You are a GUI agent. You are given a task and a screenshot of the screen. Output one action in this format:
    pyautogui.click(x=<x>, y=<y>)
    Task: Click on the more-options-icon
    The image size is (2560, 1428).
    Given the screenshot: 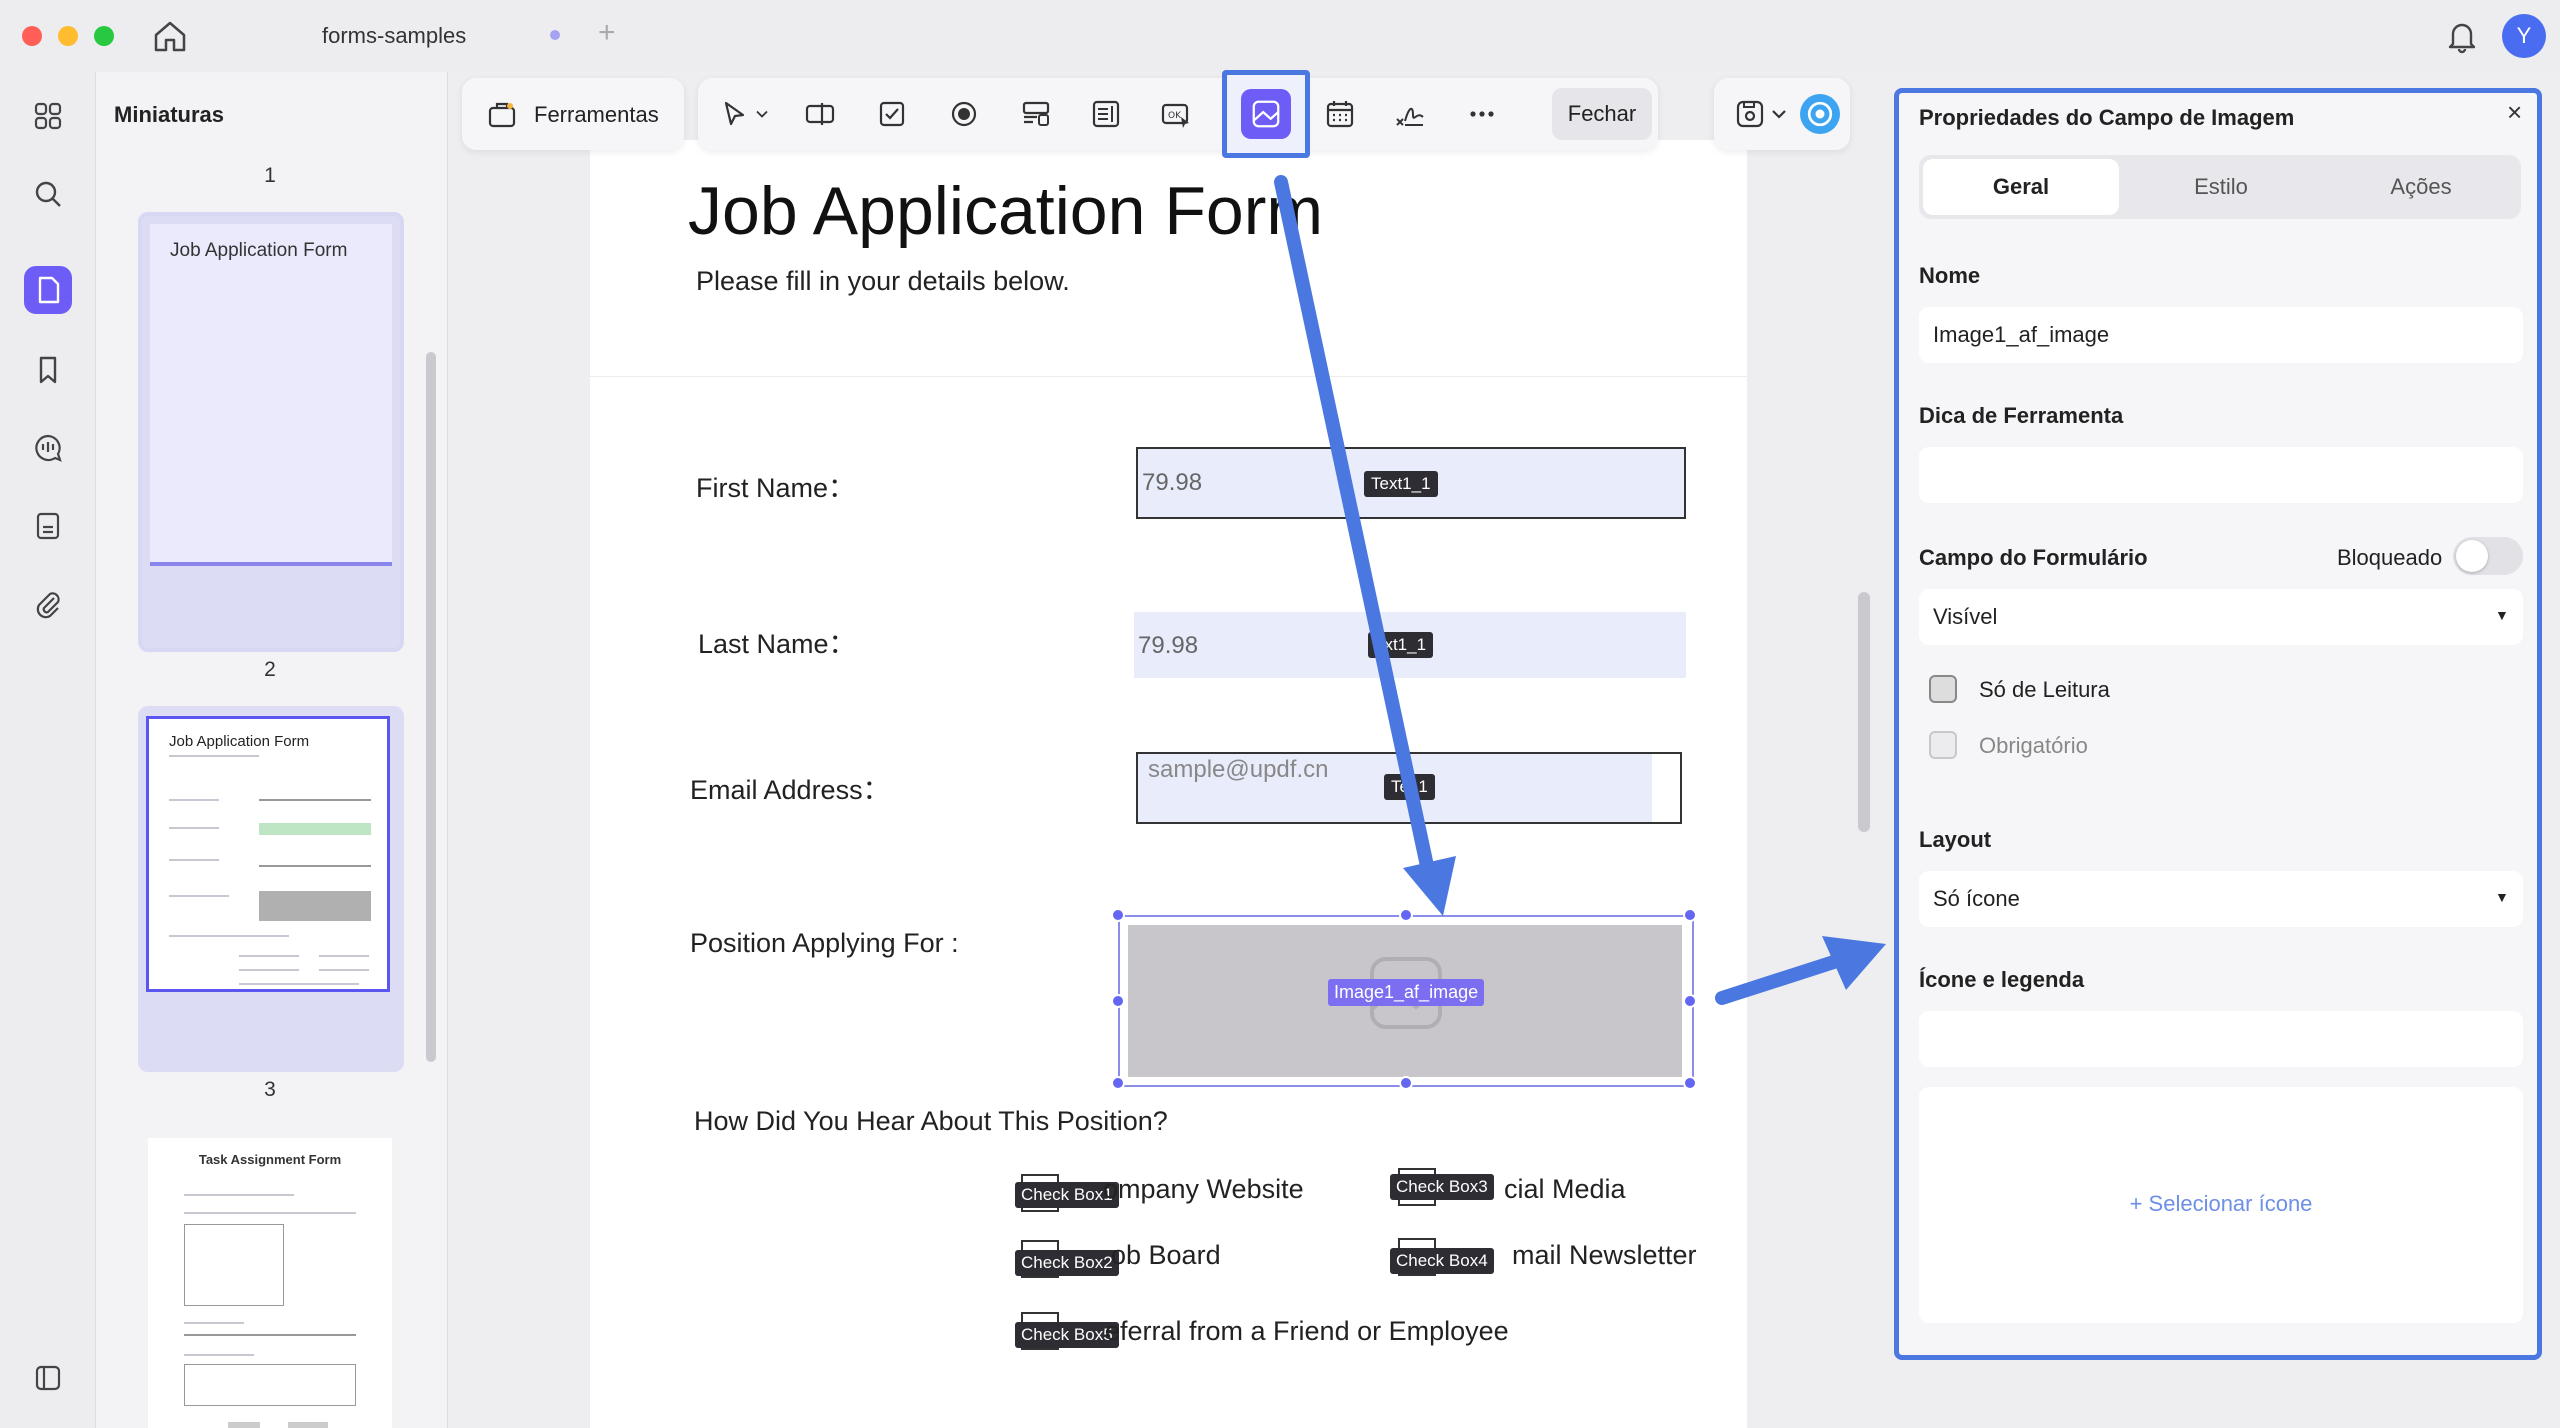 What is the action you would take?
    pyautogui.click(x=1482, y=114)
    